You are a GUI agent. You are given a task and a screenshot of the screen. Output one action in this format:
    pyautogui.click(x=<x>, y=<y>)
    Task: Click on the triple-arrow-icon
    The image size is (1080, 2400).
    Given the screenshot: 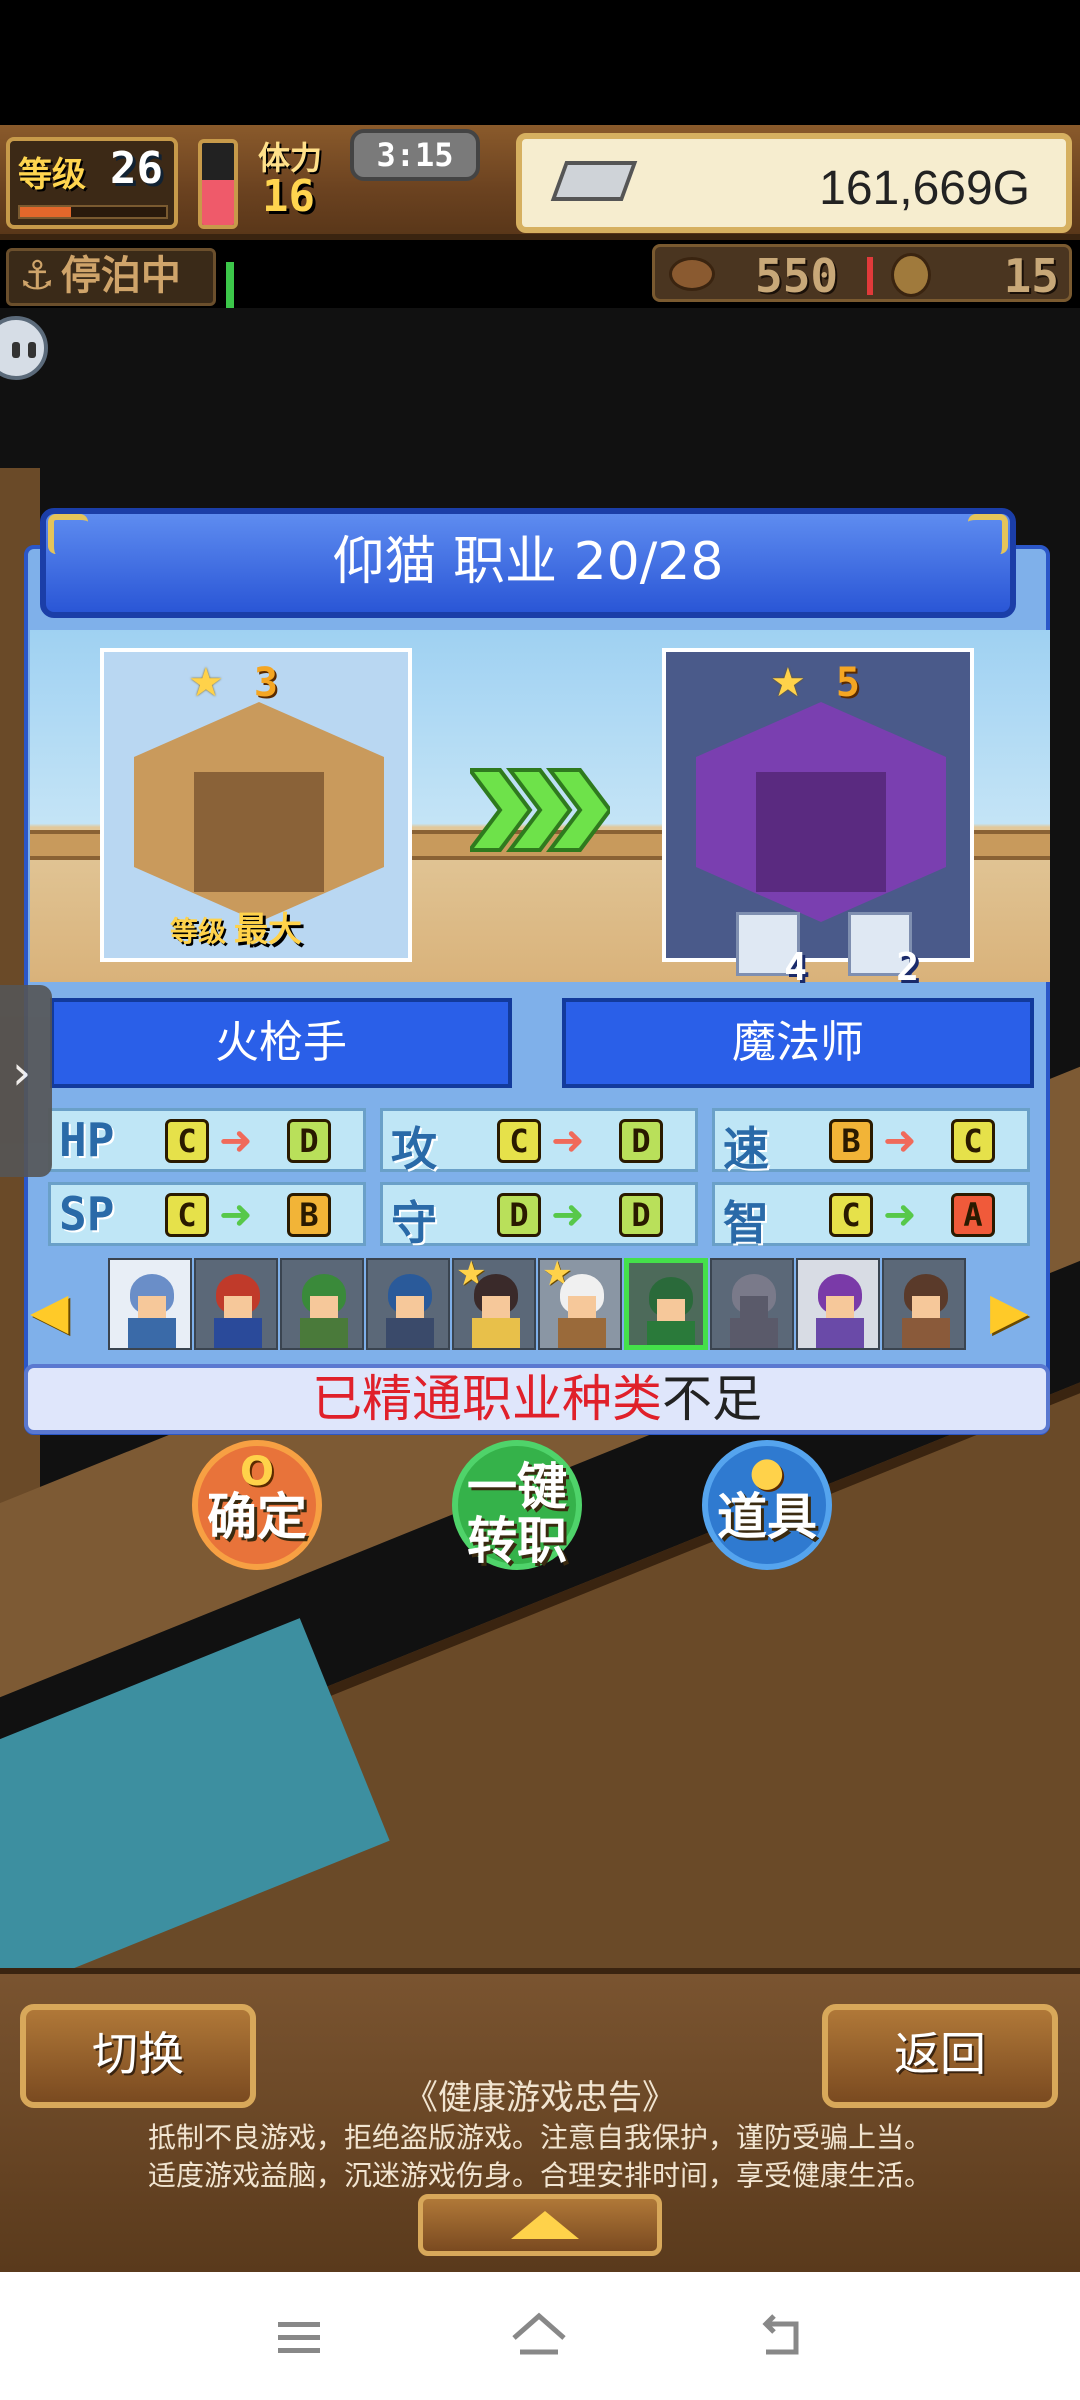 What is the action you would take?
    pyautogui.click(x=540, y=810)
    